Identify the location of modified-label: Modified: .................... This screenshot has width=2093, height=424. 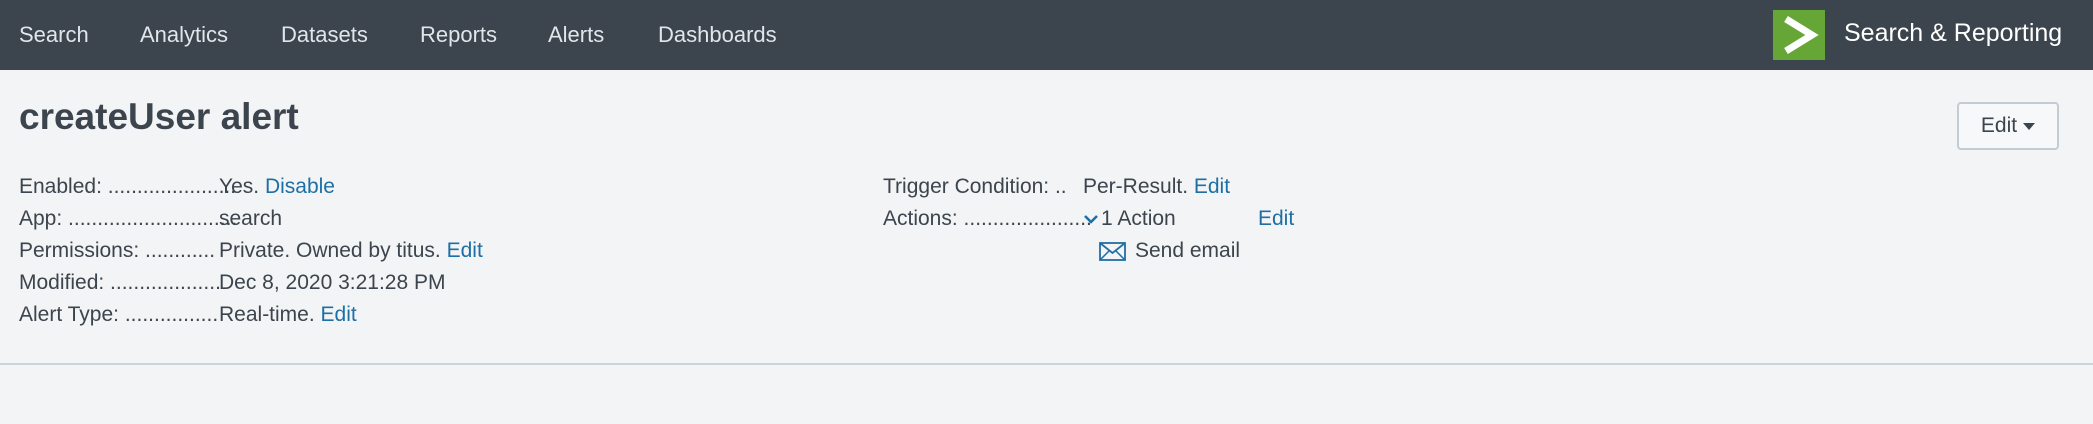
(120, 282).